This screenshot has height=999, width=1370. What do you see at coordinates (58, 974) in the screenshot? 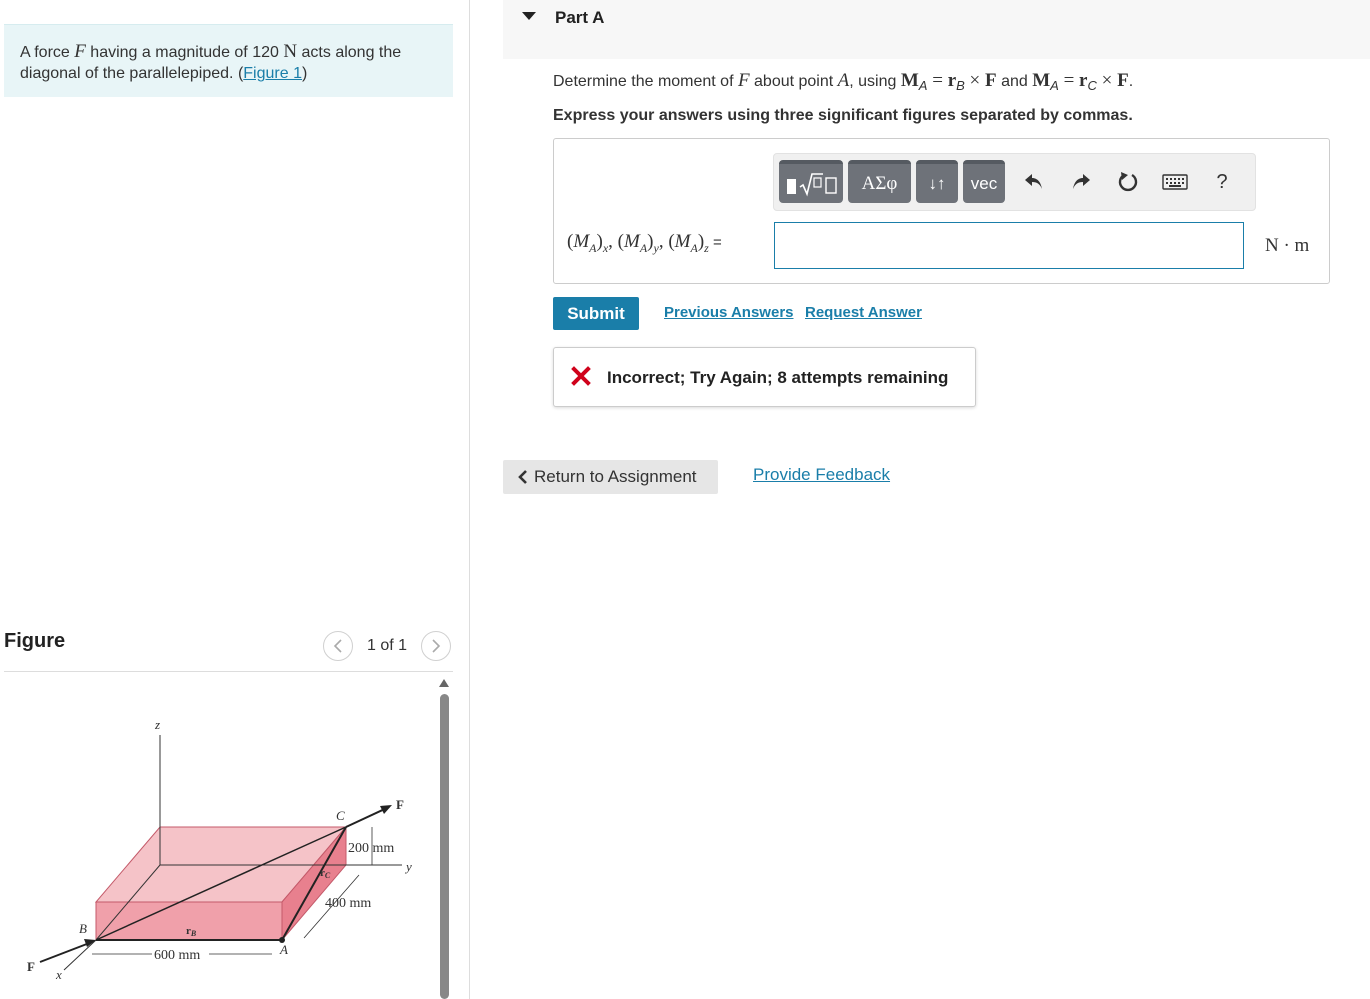
I see `label-x: x` at bounding box center [58, 974].